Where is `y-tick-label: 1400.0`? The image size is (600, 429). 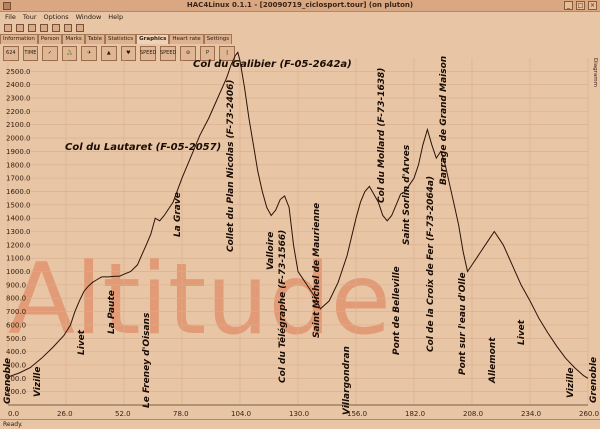 y-tick-label: 1400.0 is located at coordinates (18, 219).